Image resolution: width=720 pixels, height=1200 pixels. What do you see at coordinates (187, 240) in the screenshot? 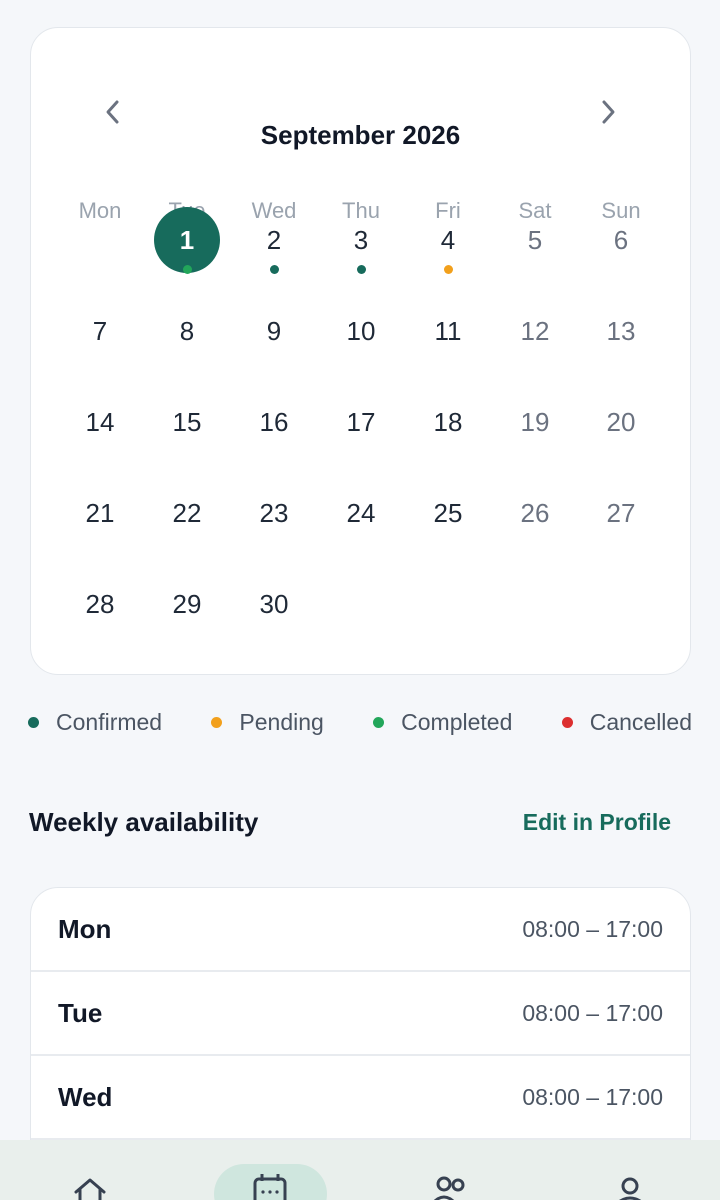
I see `calendar-day-selected: 1` at bounding box center [187, 240].